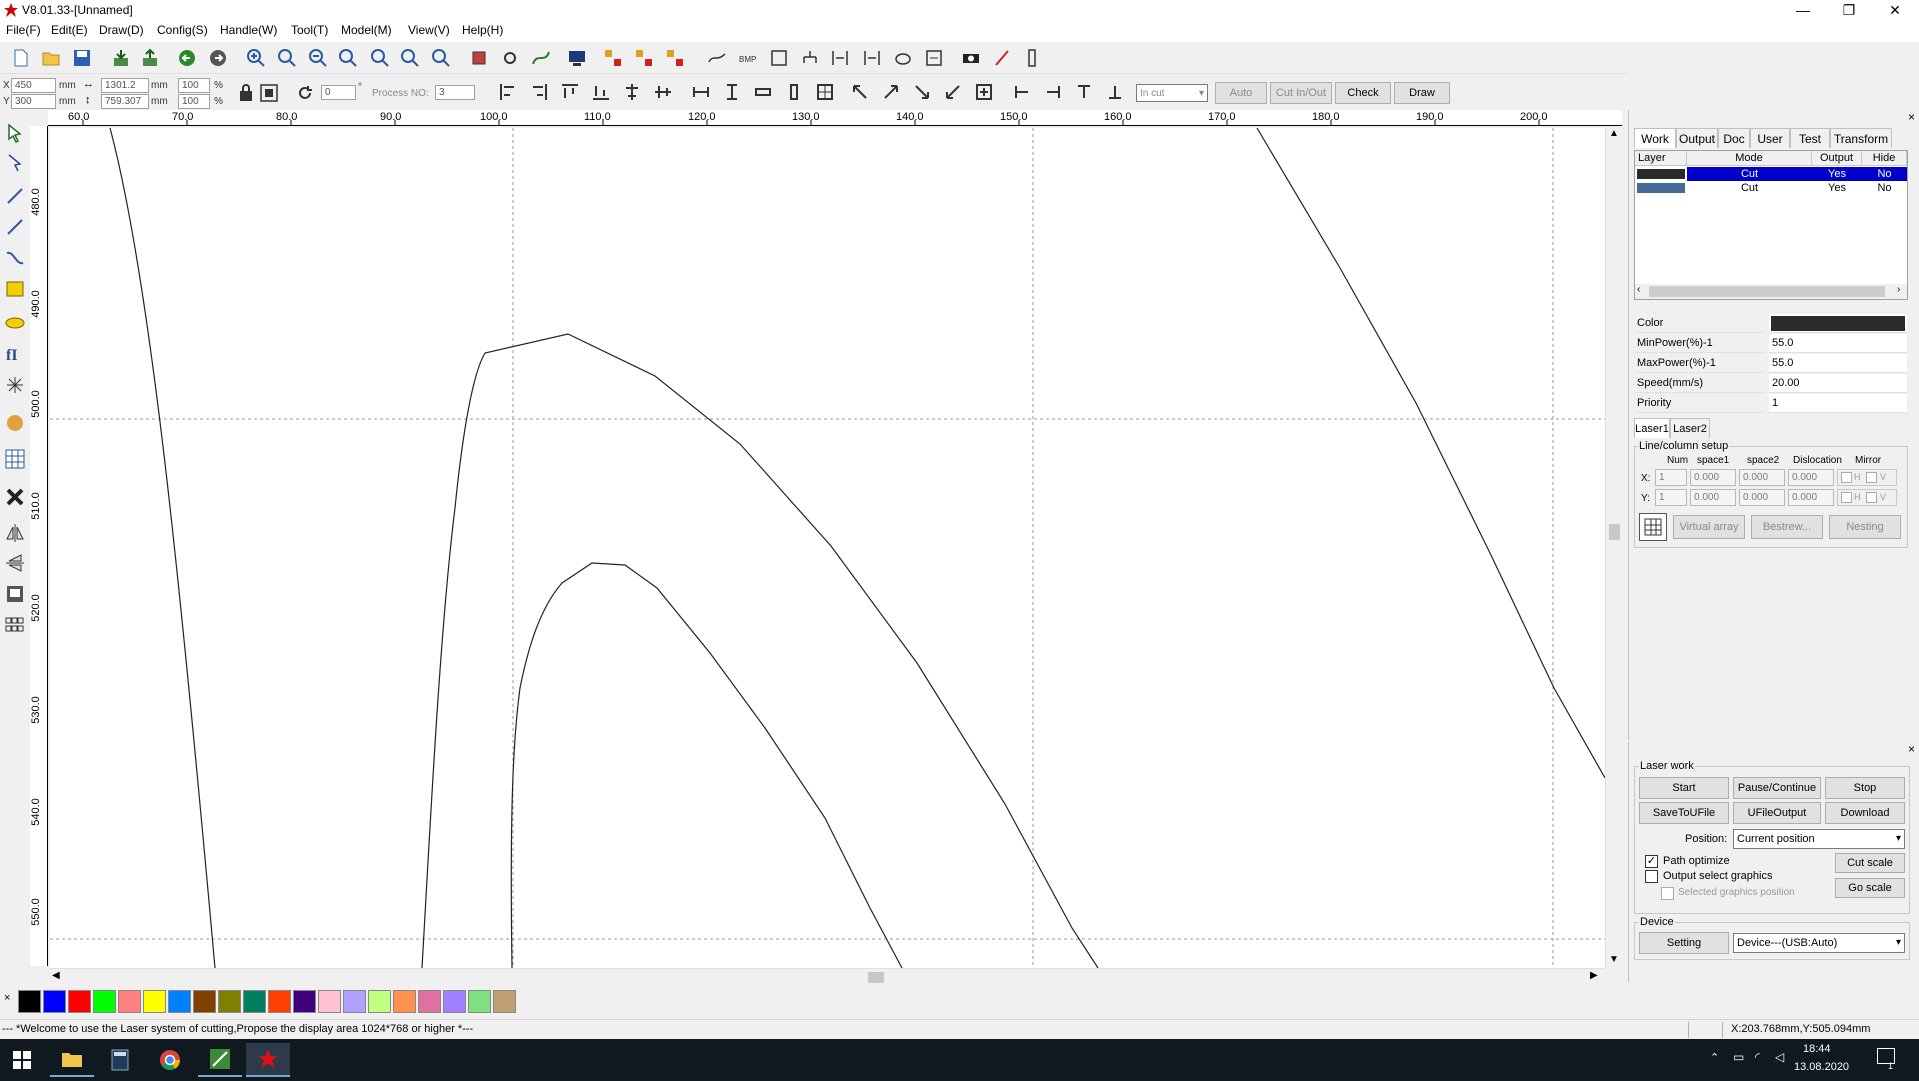 Image resolution: width=1919 pixels, height=1081 pixels. What do you see at coordinates (539, 92) in the screenshot?
I see `align-right-icon` at bounding box center [539, 92].